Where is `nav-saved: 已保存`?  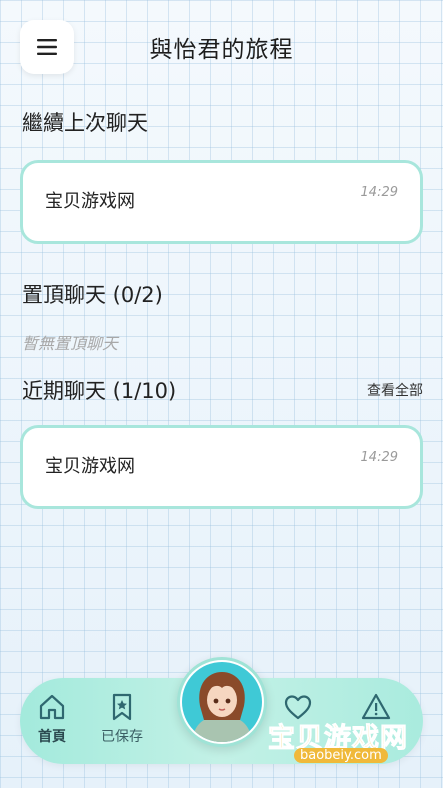
nav-saved: 已保存 is located at coordinates (122, 719).